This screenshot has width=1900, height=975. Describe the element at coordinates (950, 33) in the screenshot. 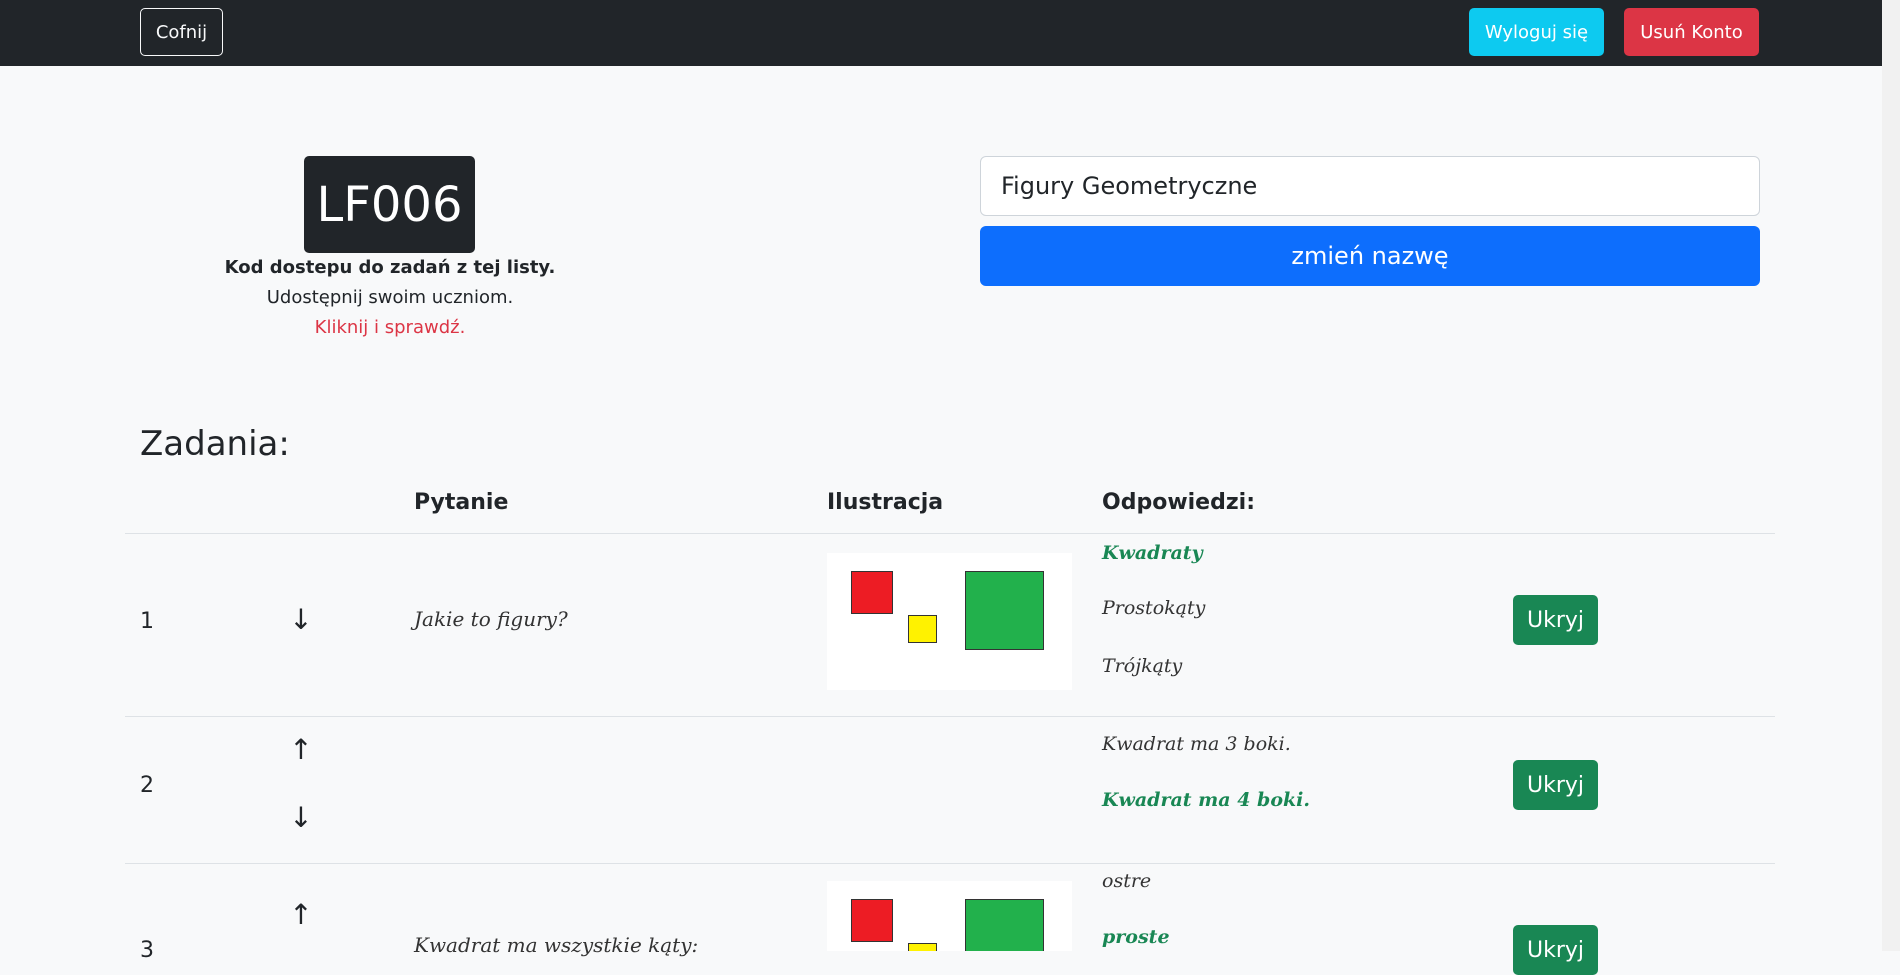

I see `navbar: Cofnij Wyloguj się Usuń Konto` at that location.